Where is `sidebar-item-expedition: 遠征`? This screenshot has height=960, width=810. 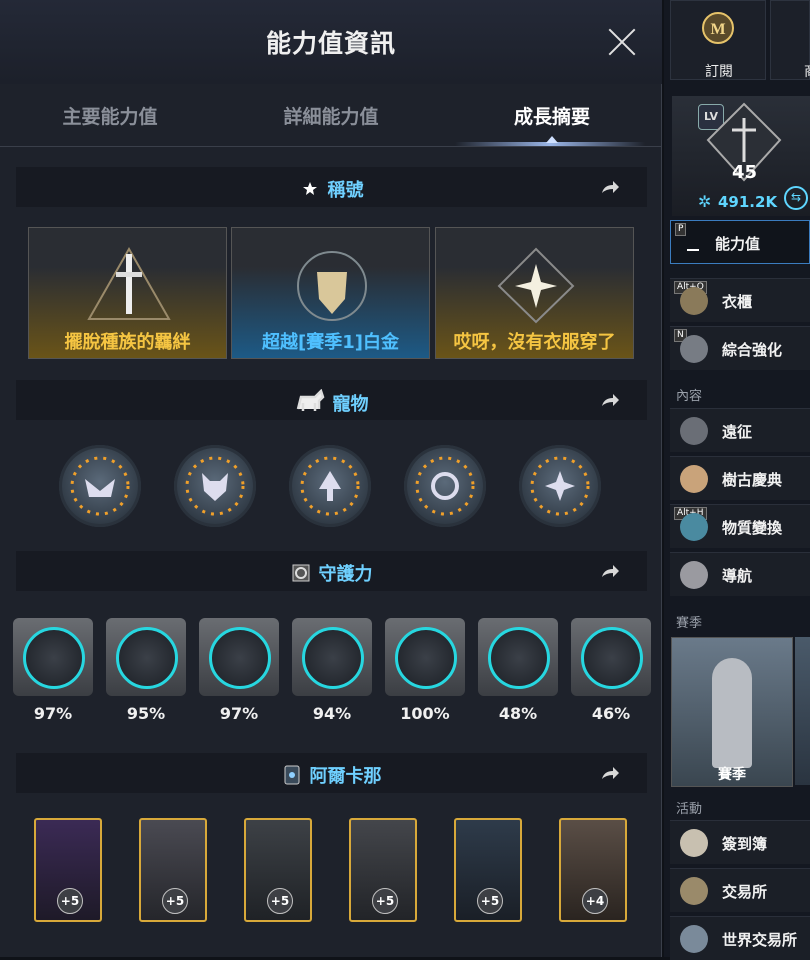
sidebar-item-expedition: 遠征 is located at coordinates (740, 430).